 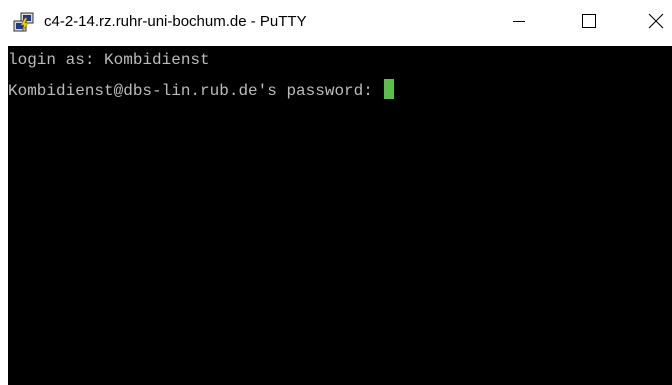 I want to click on minimize-icon, so click(x=519, y=23).